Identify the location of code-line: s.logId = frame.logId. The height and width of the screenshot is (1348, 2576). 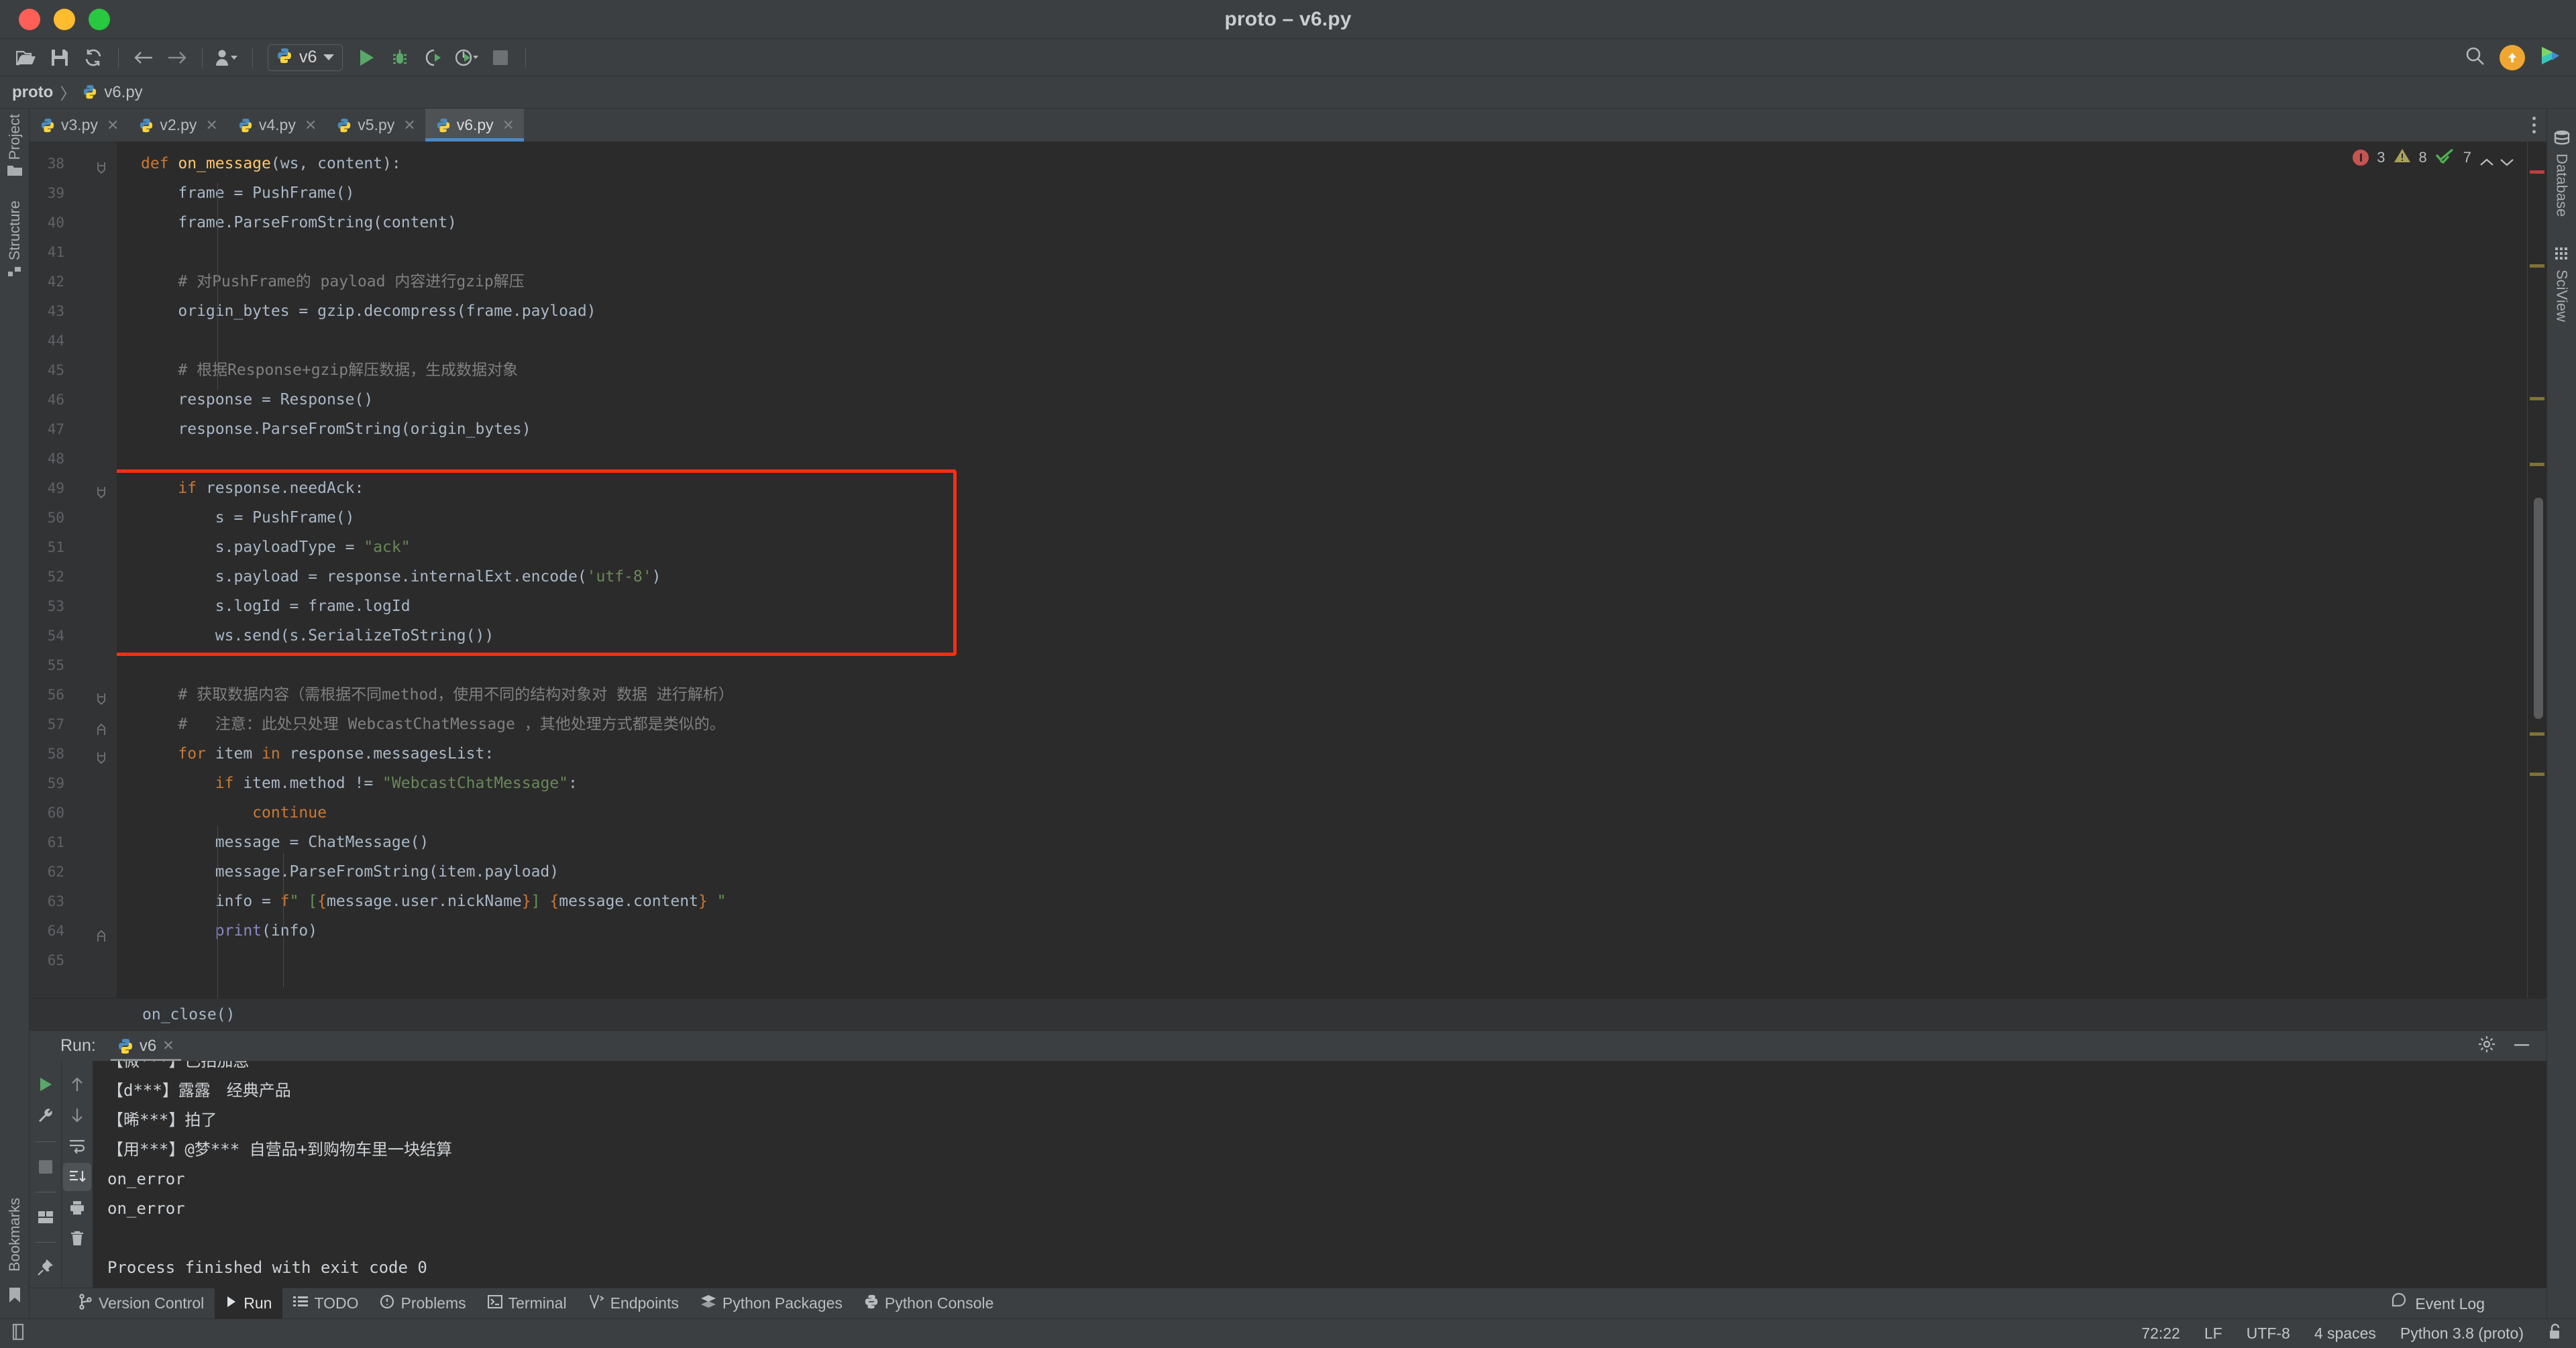
(1331, 606).